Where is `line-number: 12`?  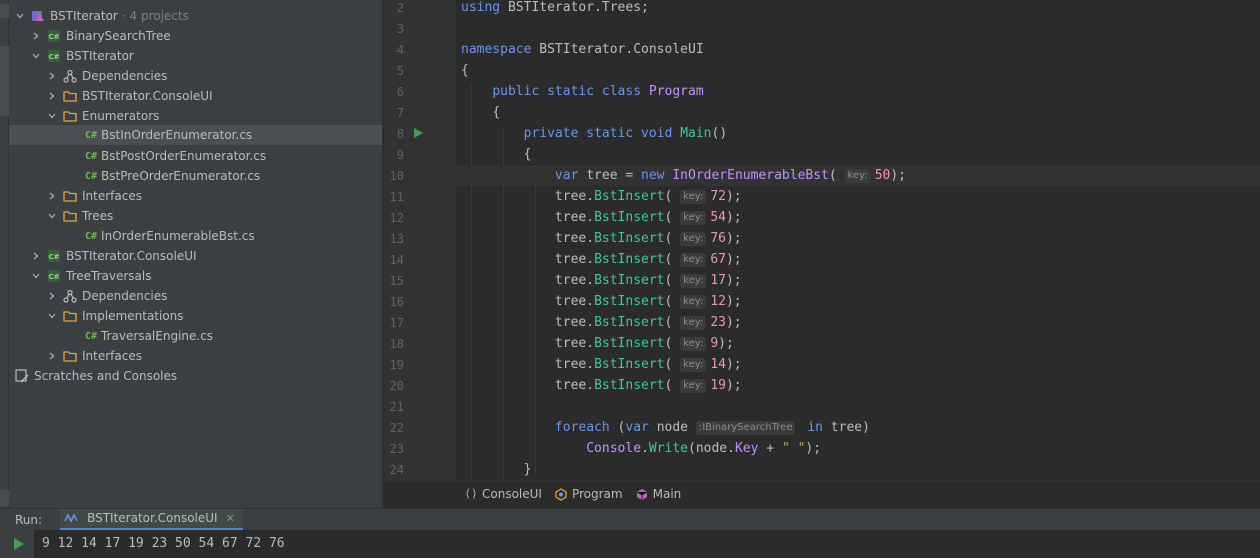
line-number: 12 is located at coordinates (396, 217).